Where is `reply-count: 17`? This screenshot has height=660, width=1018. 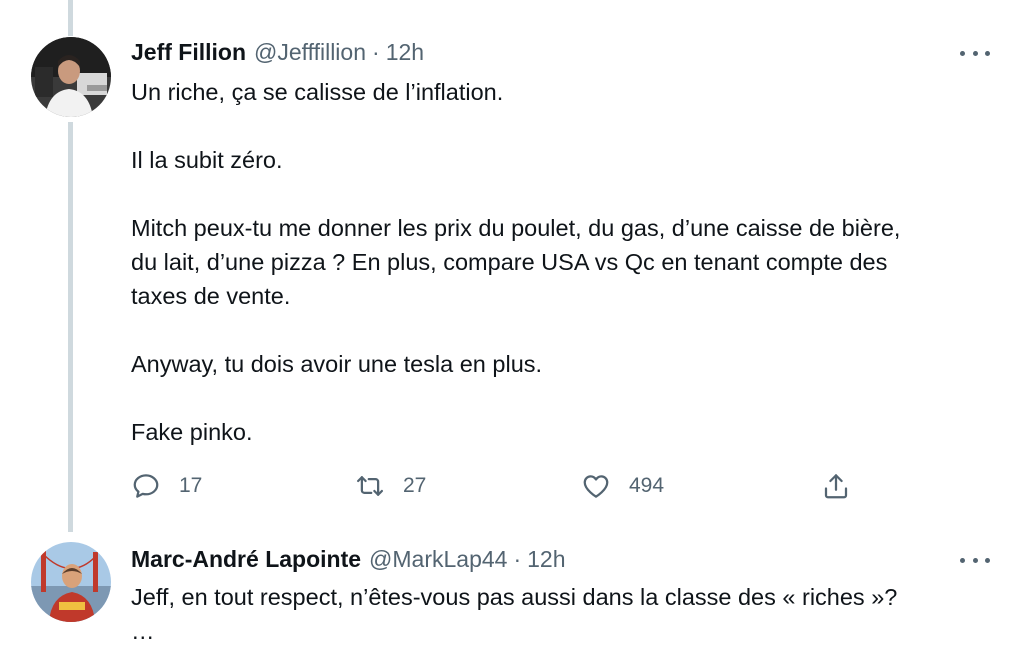 reply-count: 17 is located at coordinates (191, 485).